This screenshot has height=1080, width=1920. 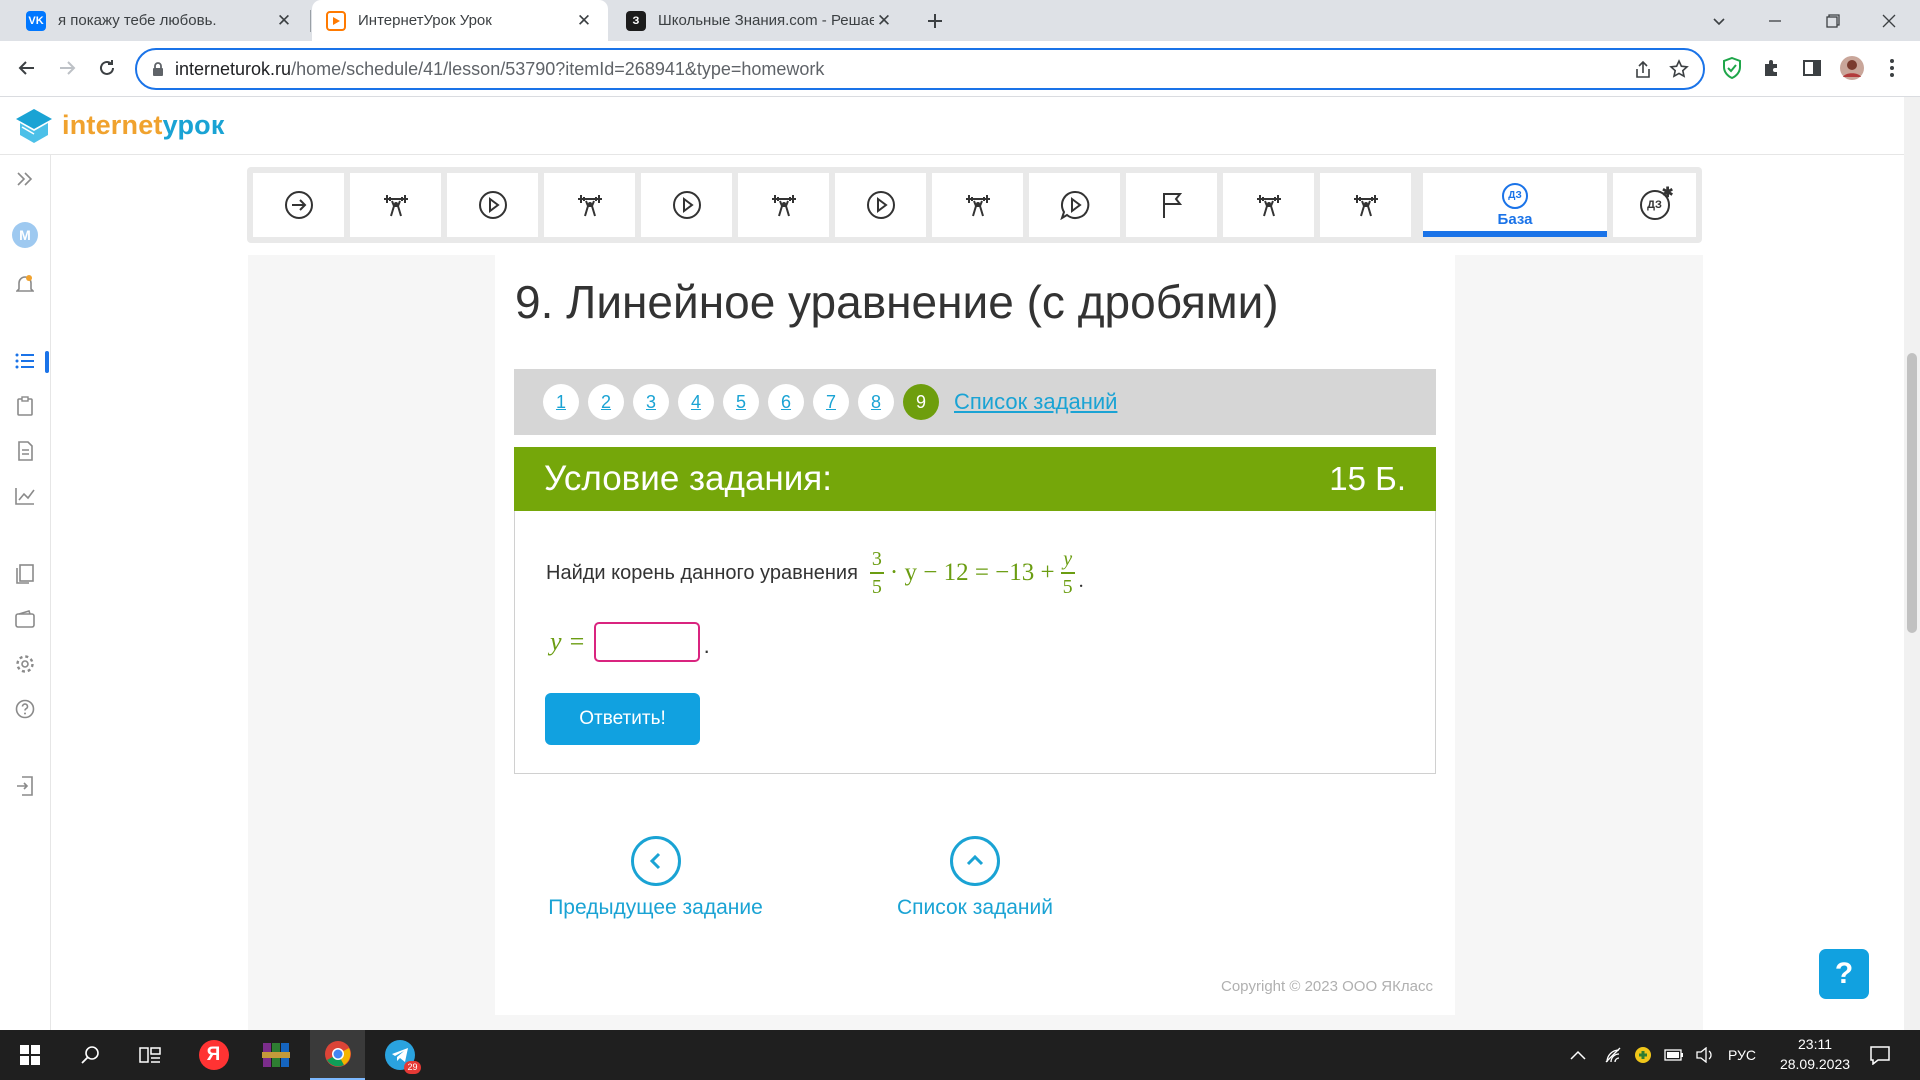 I want to click on close-window-button, so click(x=1889, y=20).